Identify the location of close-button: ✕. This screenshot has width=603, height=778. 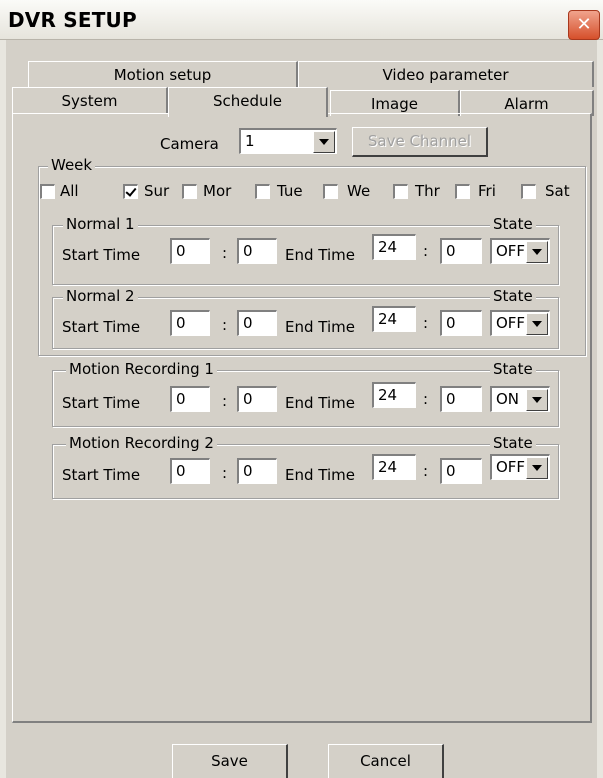
(584, 25).